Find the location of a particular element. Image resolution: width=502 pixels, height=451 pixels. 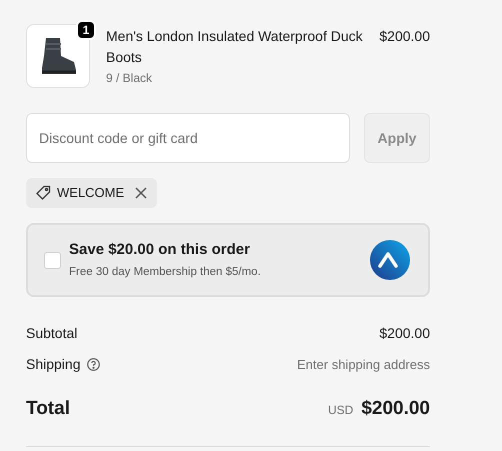

subtotal-value: $200.00 is located at coordinates (404, 333).